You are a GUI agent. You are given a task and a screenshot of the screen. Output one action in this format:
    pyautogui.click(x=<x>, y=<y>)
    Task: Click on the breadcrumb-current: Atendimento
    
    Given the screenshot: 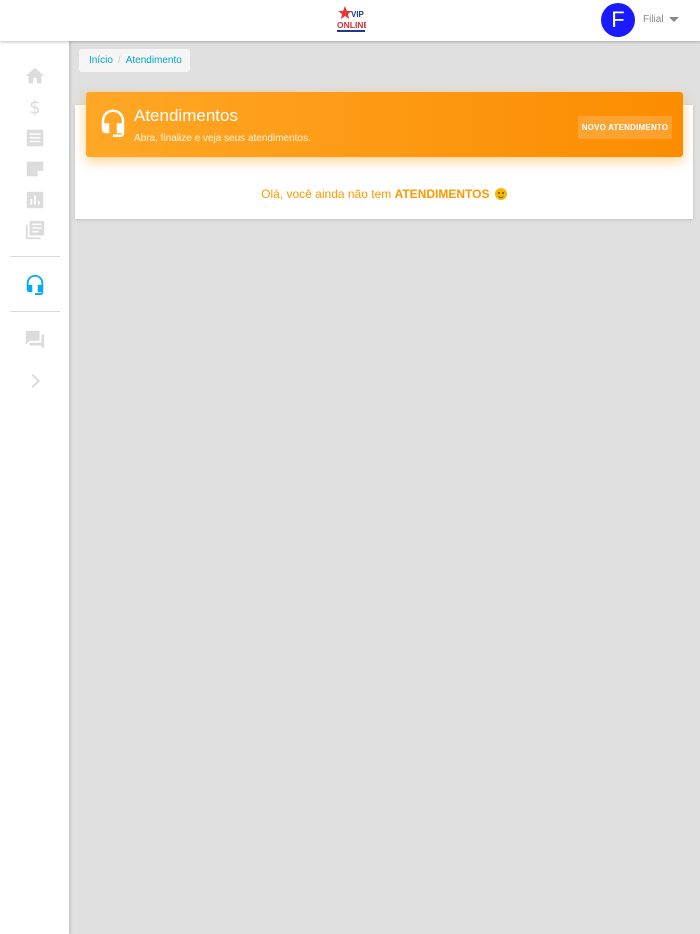 What is the action you would take?
    pyautogui.click(x=154, y=60)
    